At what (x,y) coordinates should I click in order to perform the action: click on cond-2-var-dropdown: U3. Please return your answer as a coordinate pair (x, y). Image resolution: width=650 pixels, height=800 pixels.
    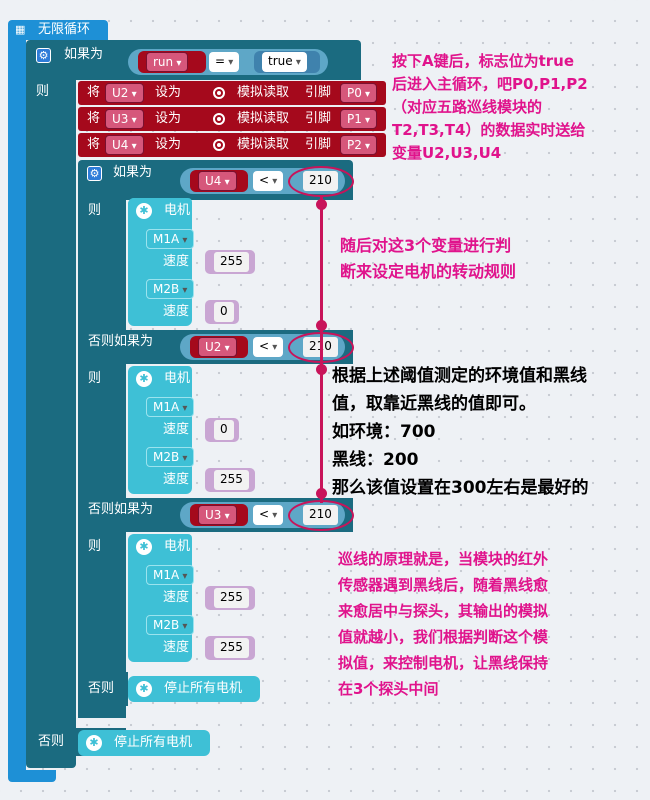
    Looking at the image, I should click on (217, 515).